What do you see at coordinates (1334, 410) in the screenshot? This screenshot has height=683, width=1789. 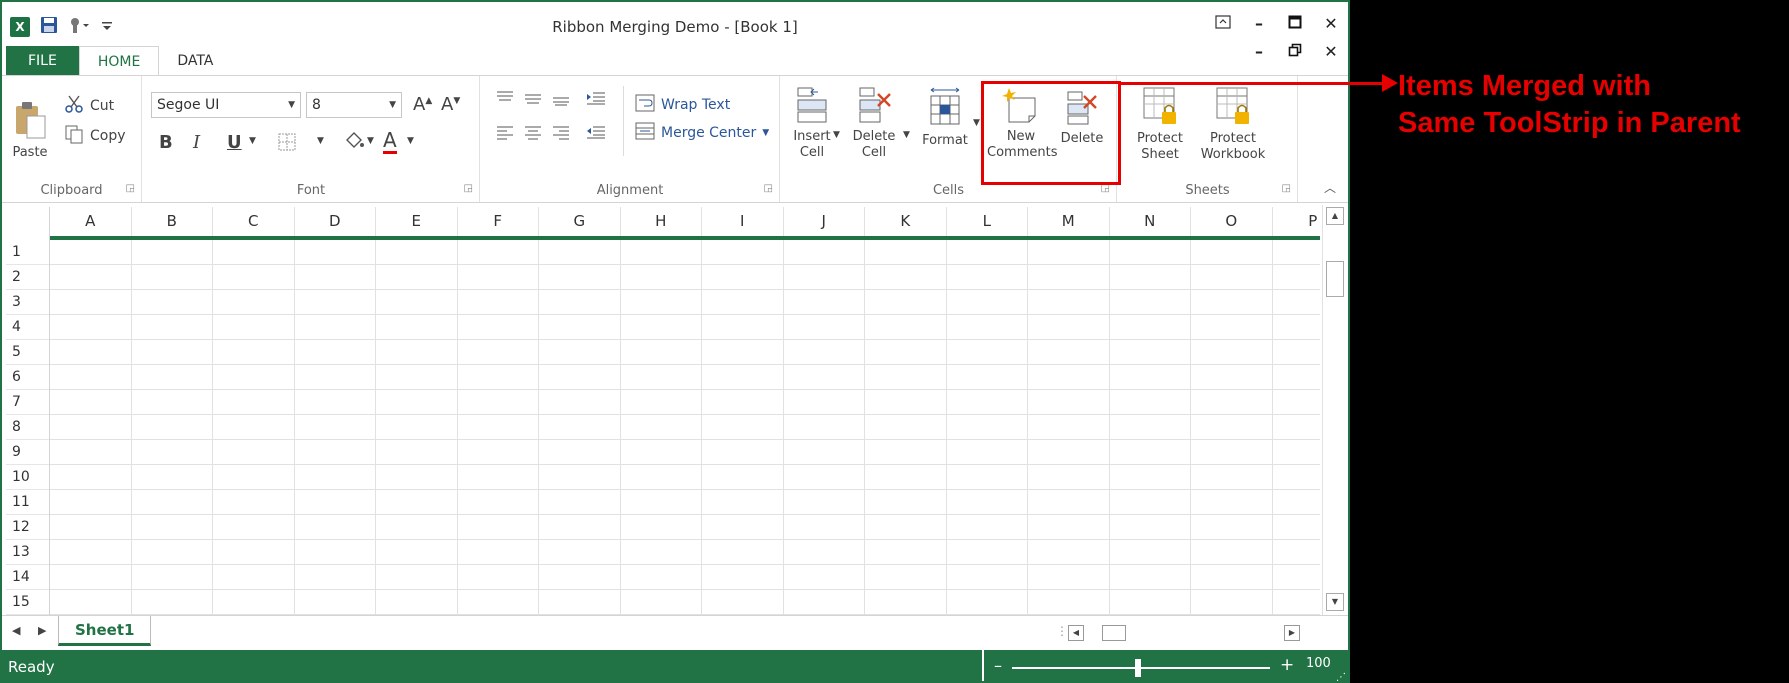 I see `vertical-scrollbar: ▲ ▼` at bounding box center [1334, 410].